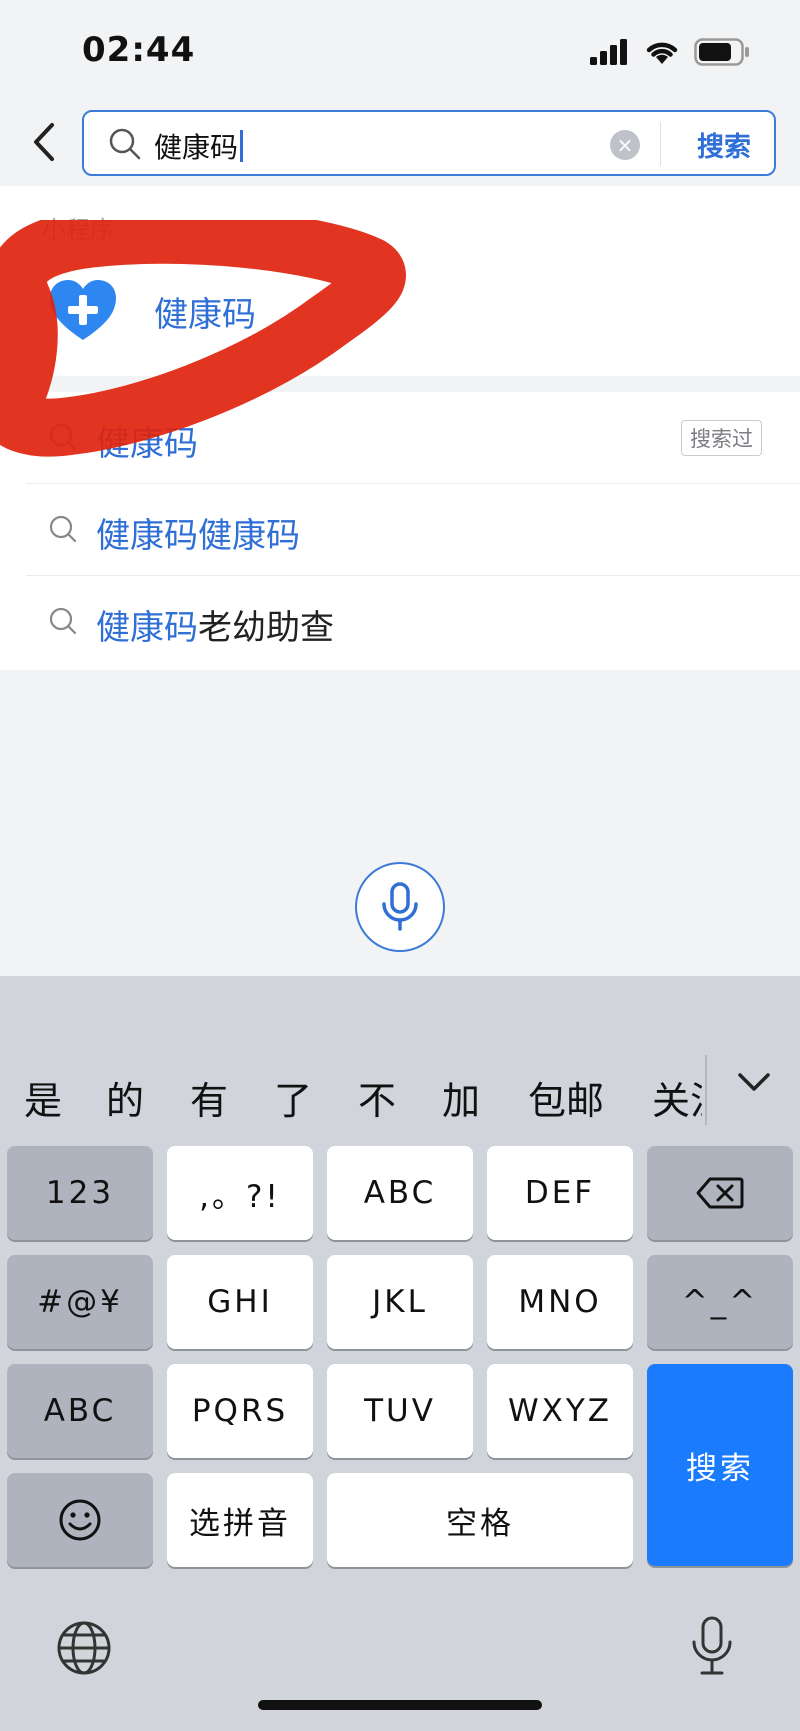 Image resolution: width=800 pixels, height=1731 pixels. What do you see at coordinates (660, 144) in the screenshot?
I see `search-divider` at bounding box center [660, 144].